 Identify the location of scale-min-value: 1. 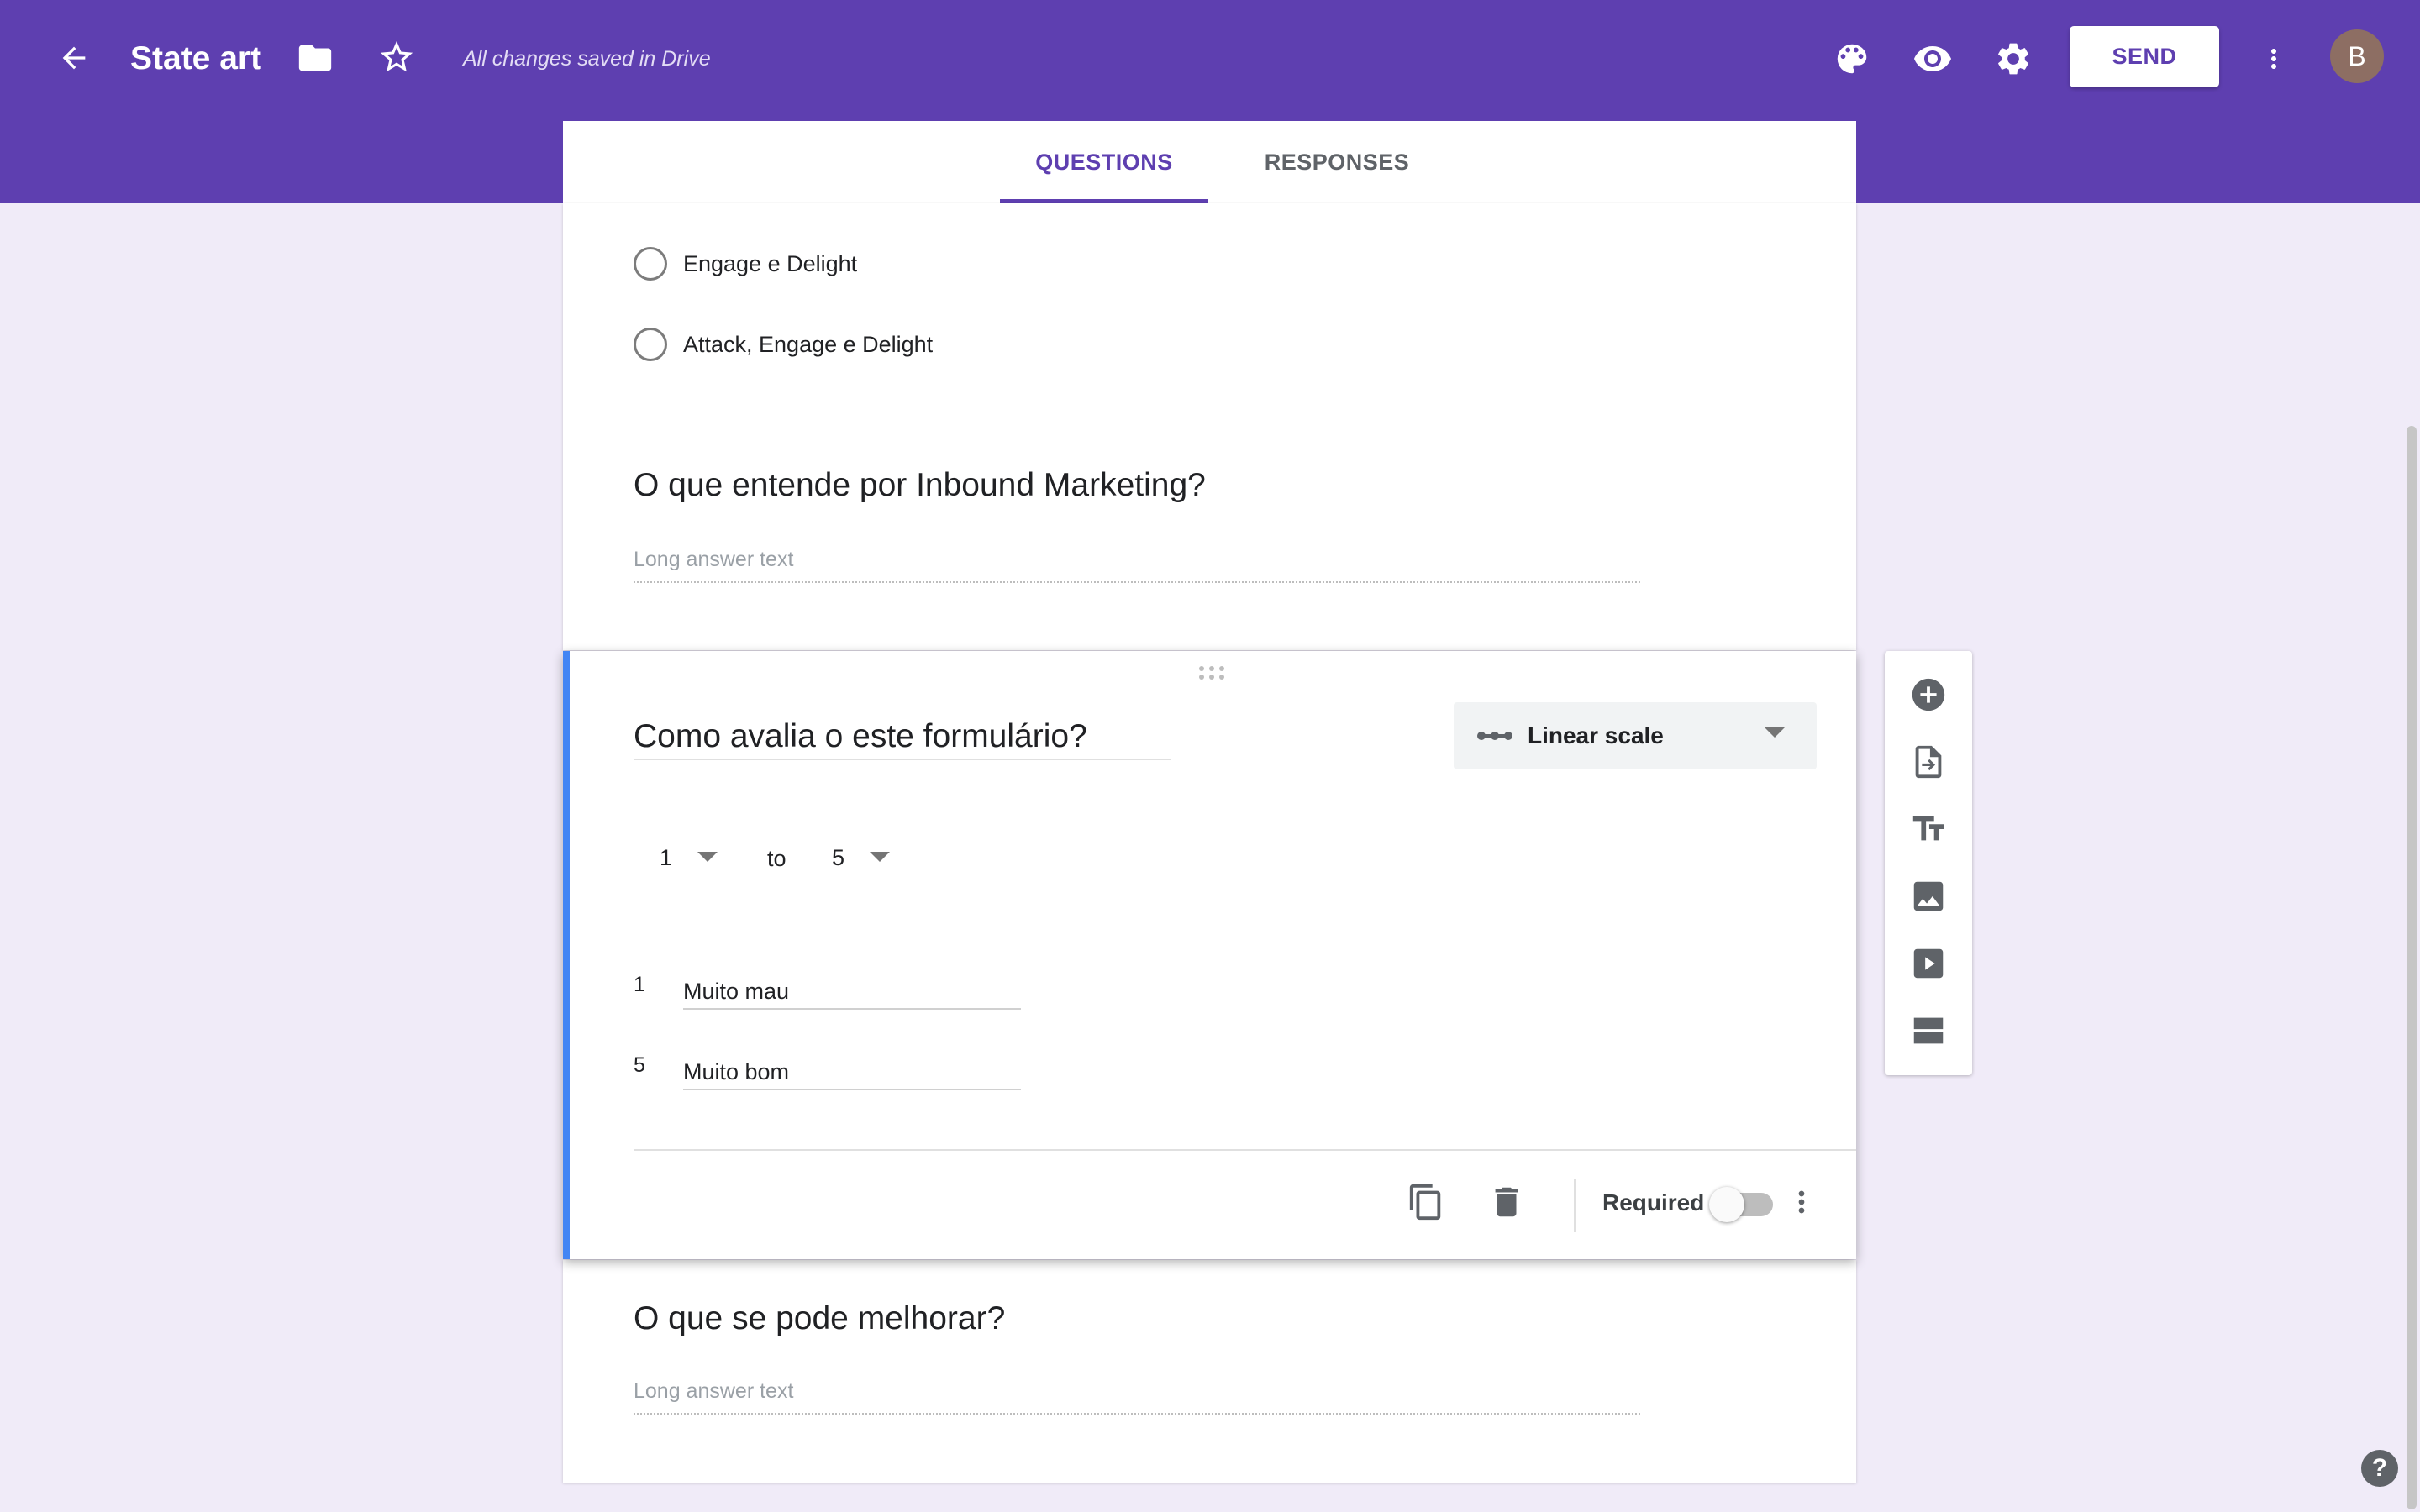
(666, 857).